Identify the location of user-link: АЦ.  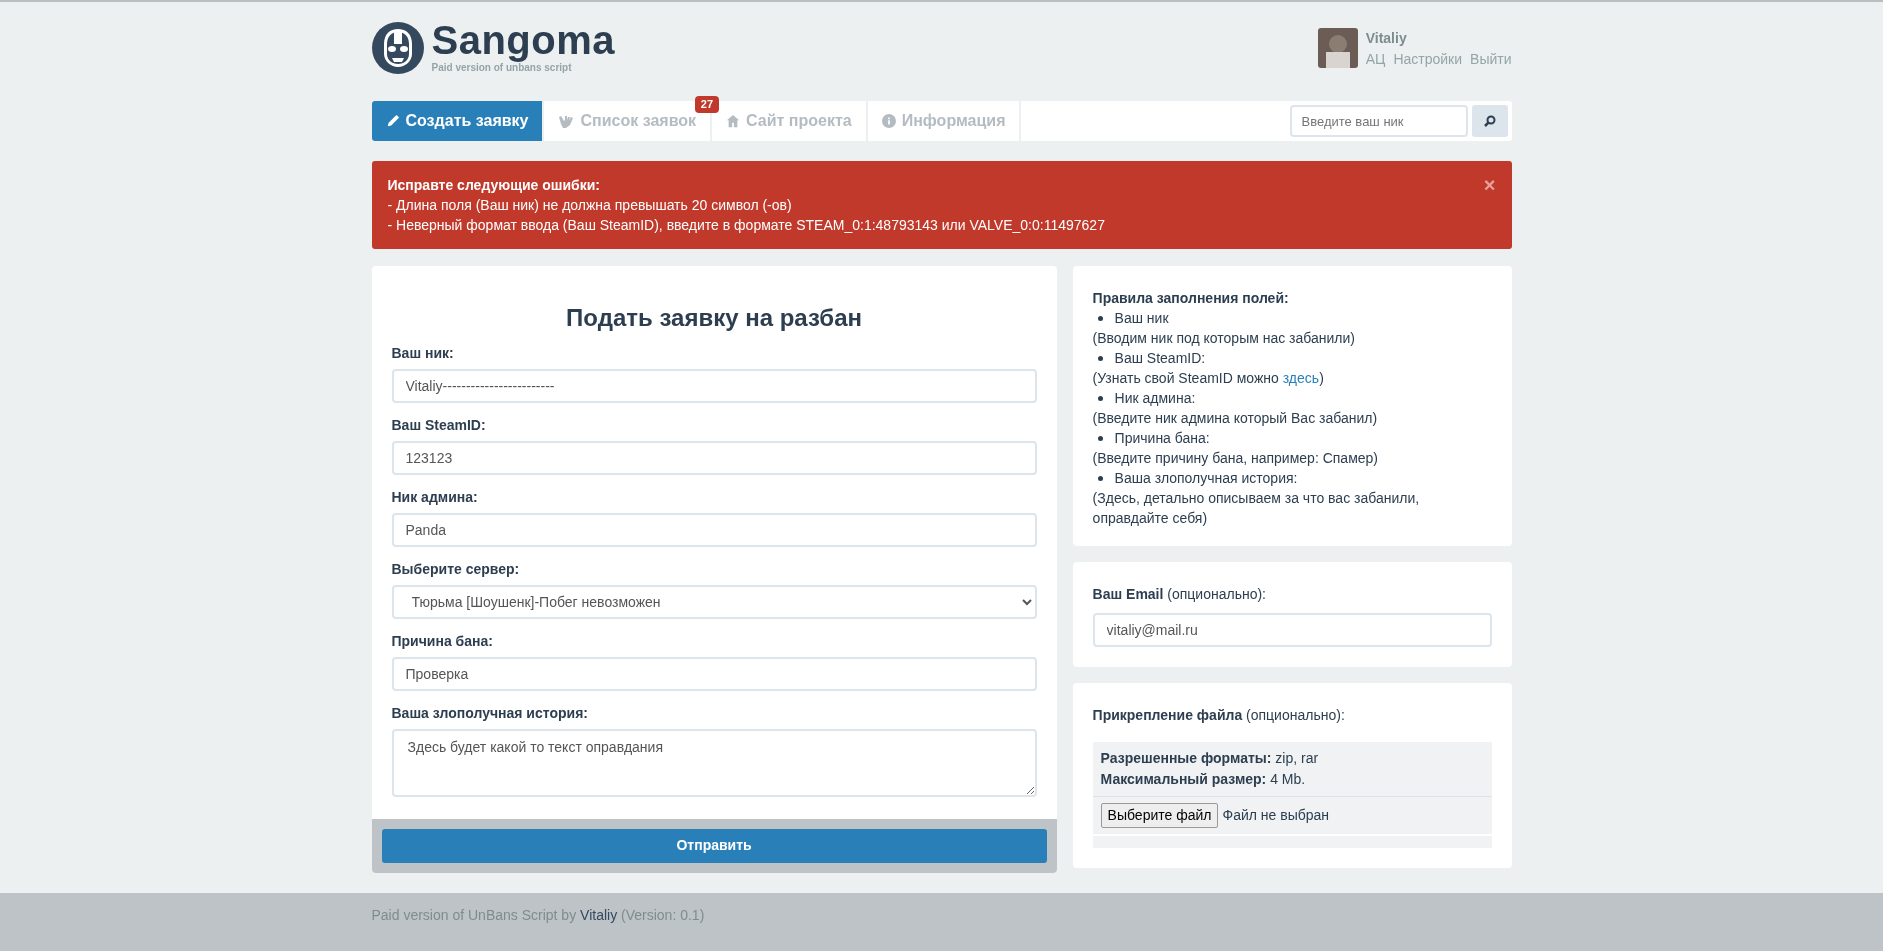
(1375, 59).